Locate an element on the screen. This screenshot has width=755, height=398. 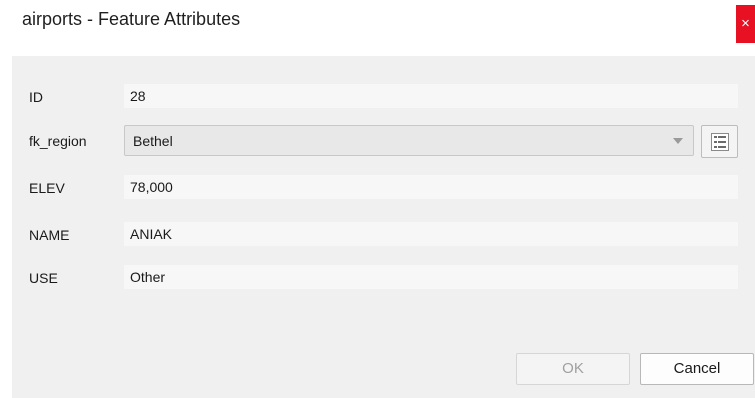
name-label: NAME is located at coordinates (49, 235).